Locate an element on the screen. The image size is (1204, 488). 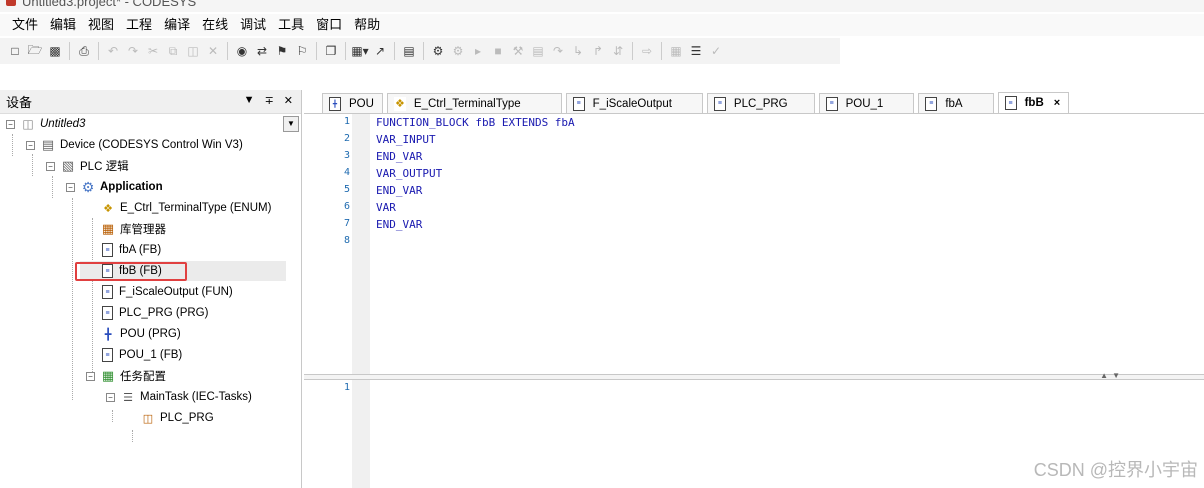
export-icon: ↗ is located at coordinates (380, 51).